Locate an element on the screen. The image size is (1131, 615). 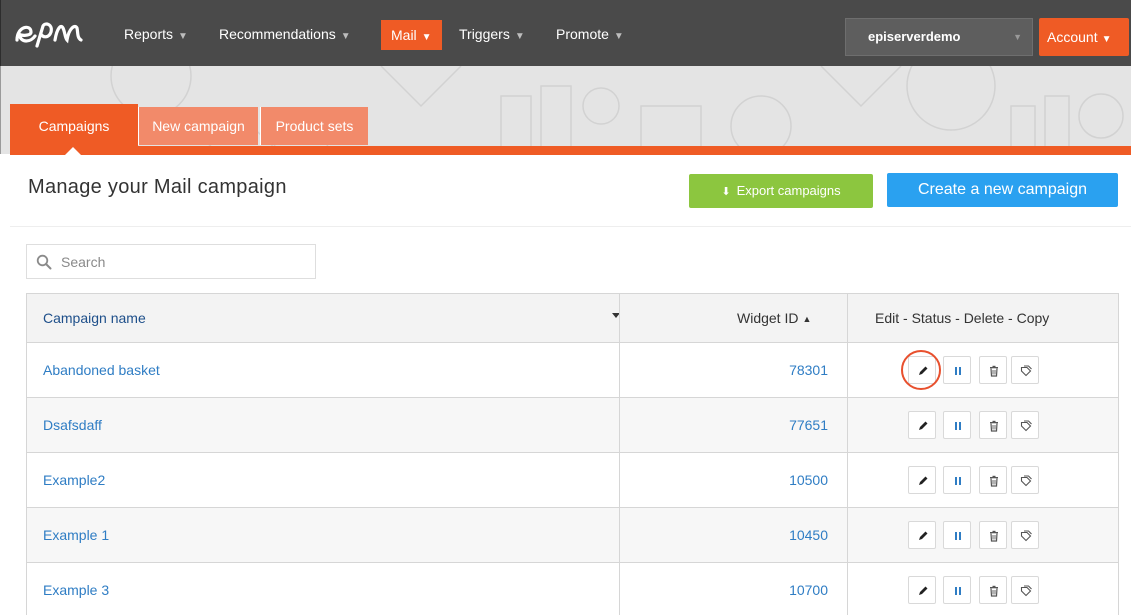
search-input is located at coordinates (181, 262).